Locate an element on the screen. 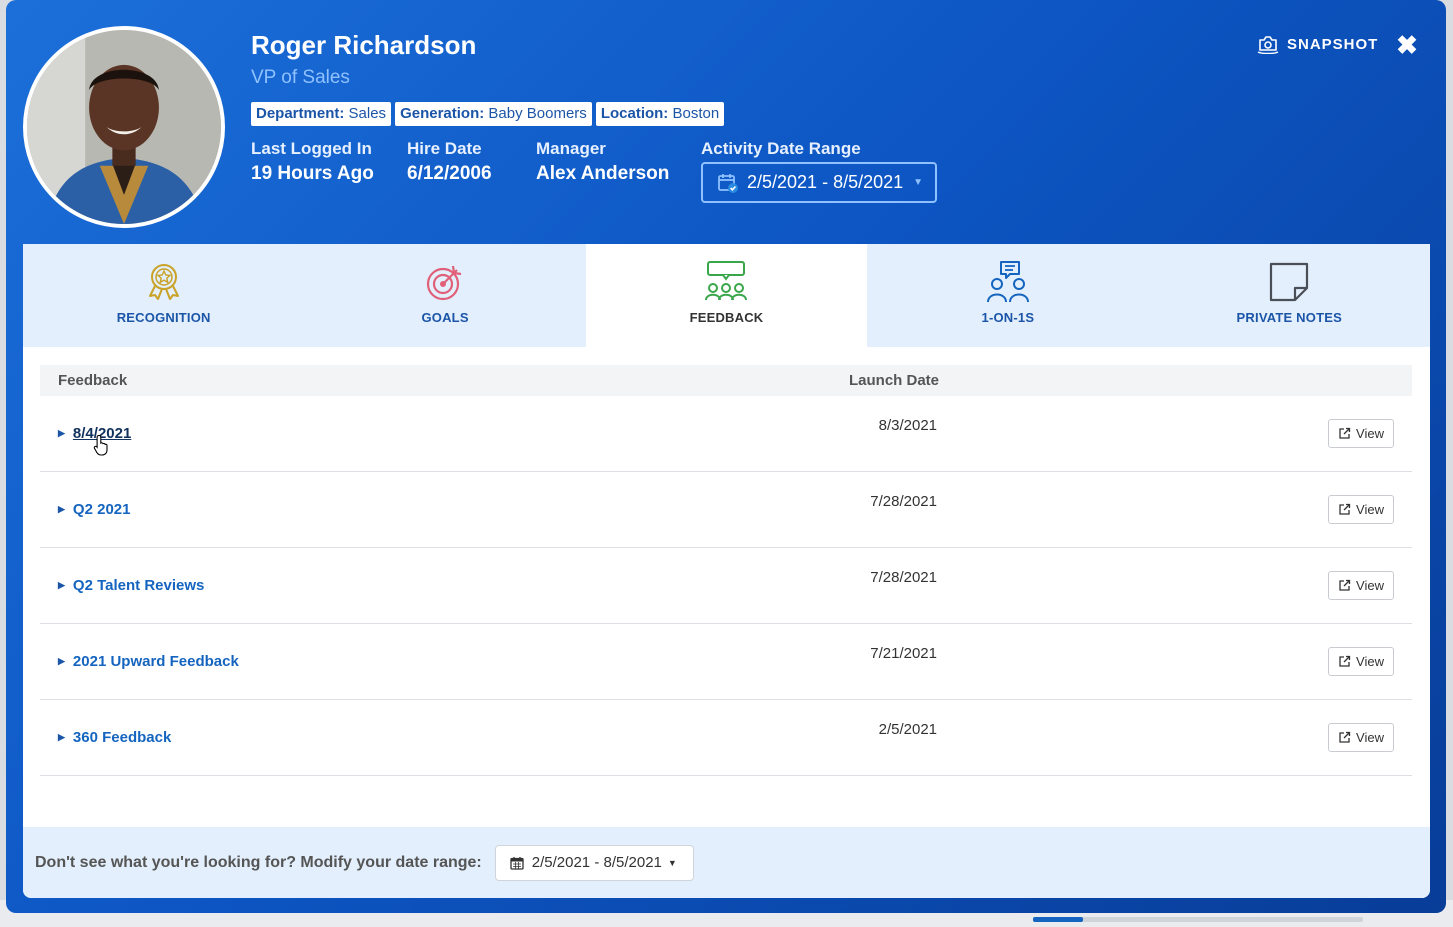 The image size is (1453, 927). tab-label: FEEDBACK is located at coordinates (726, 317).